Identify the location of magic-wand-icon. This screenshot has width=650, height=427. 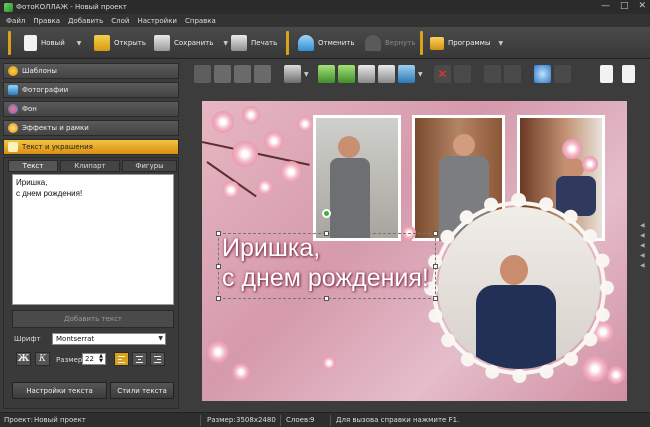
(512, 74).